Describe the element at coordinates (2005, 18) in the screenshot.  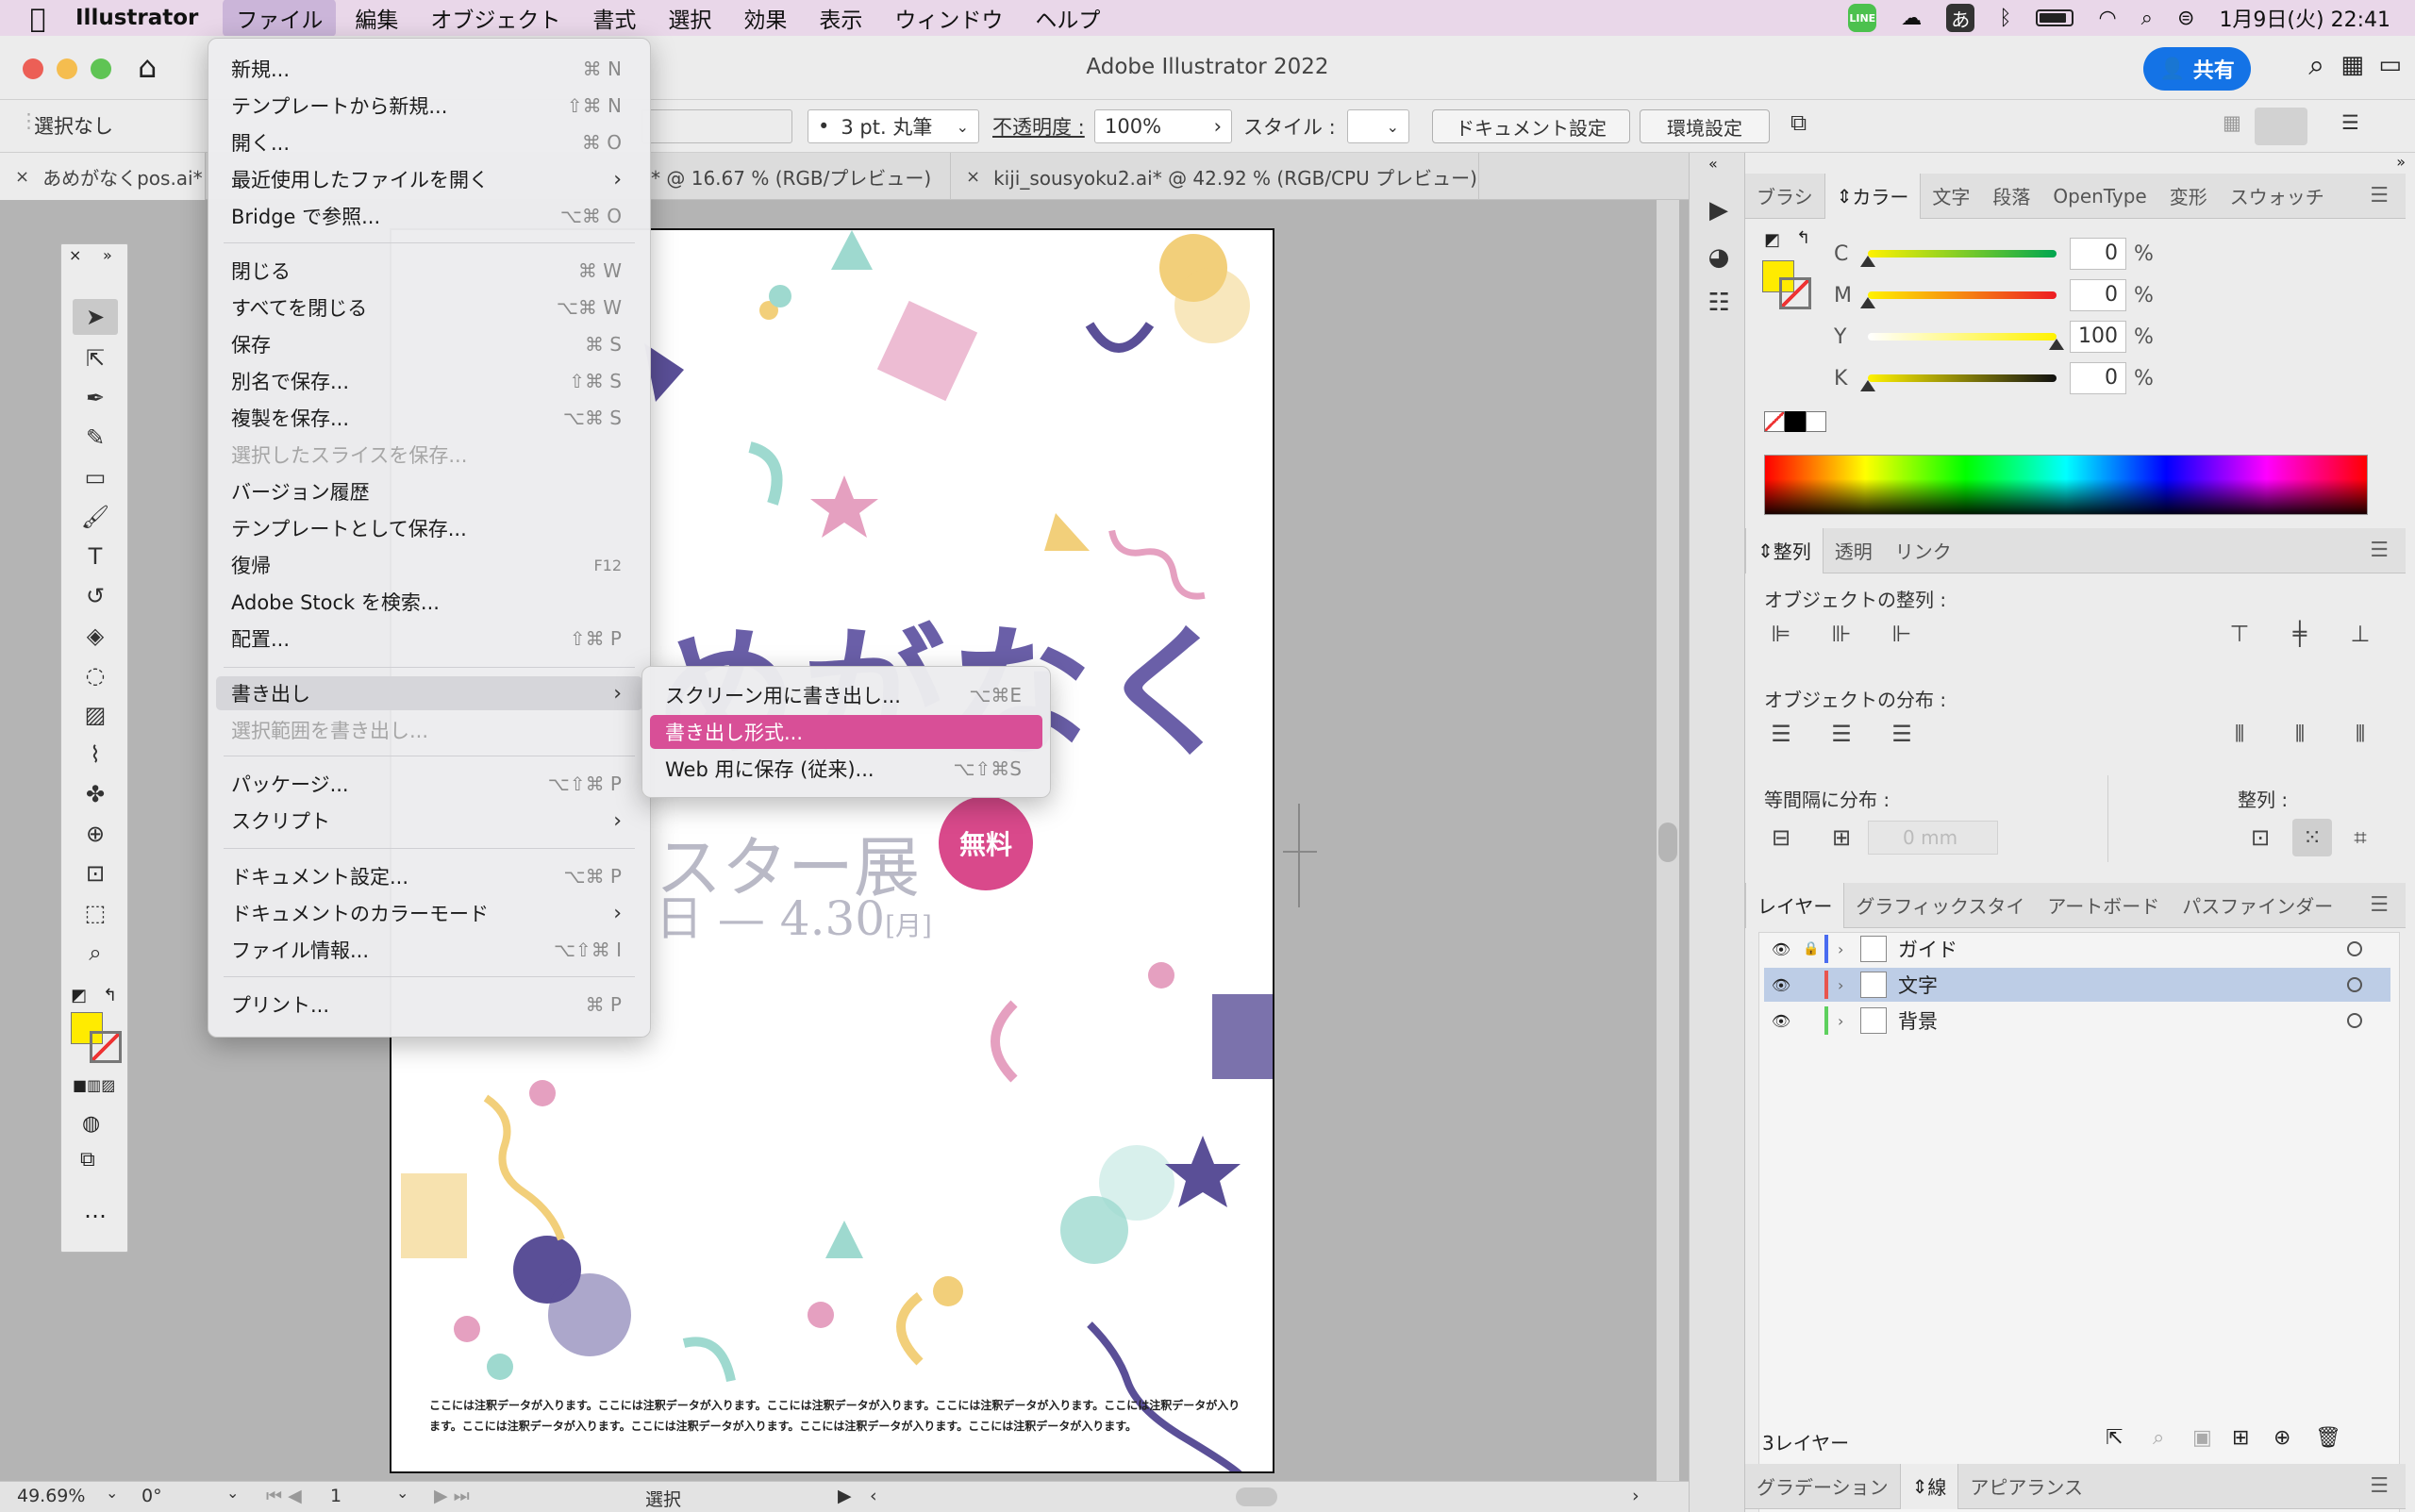
I see `bluetooth-icon: ᛒ` at that location.